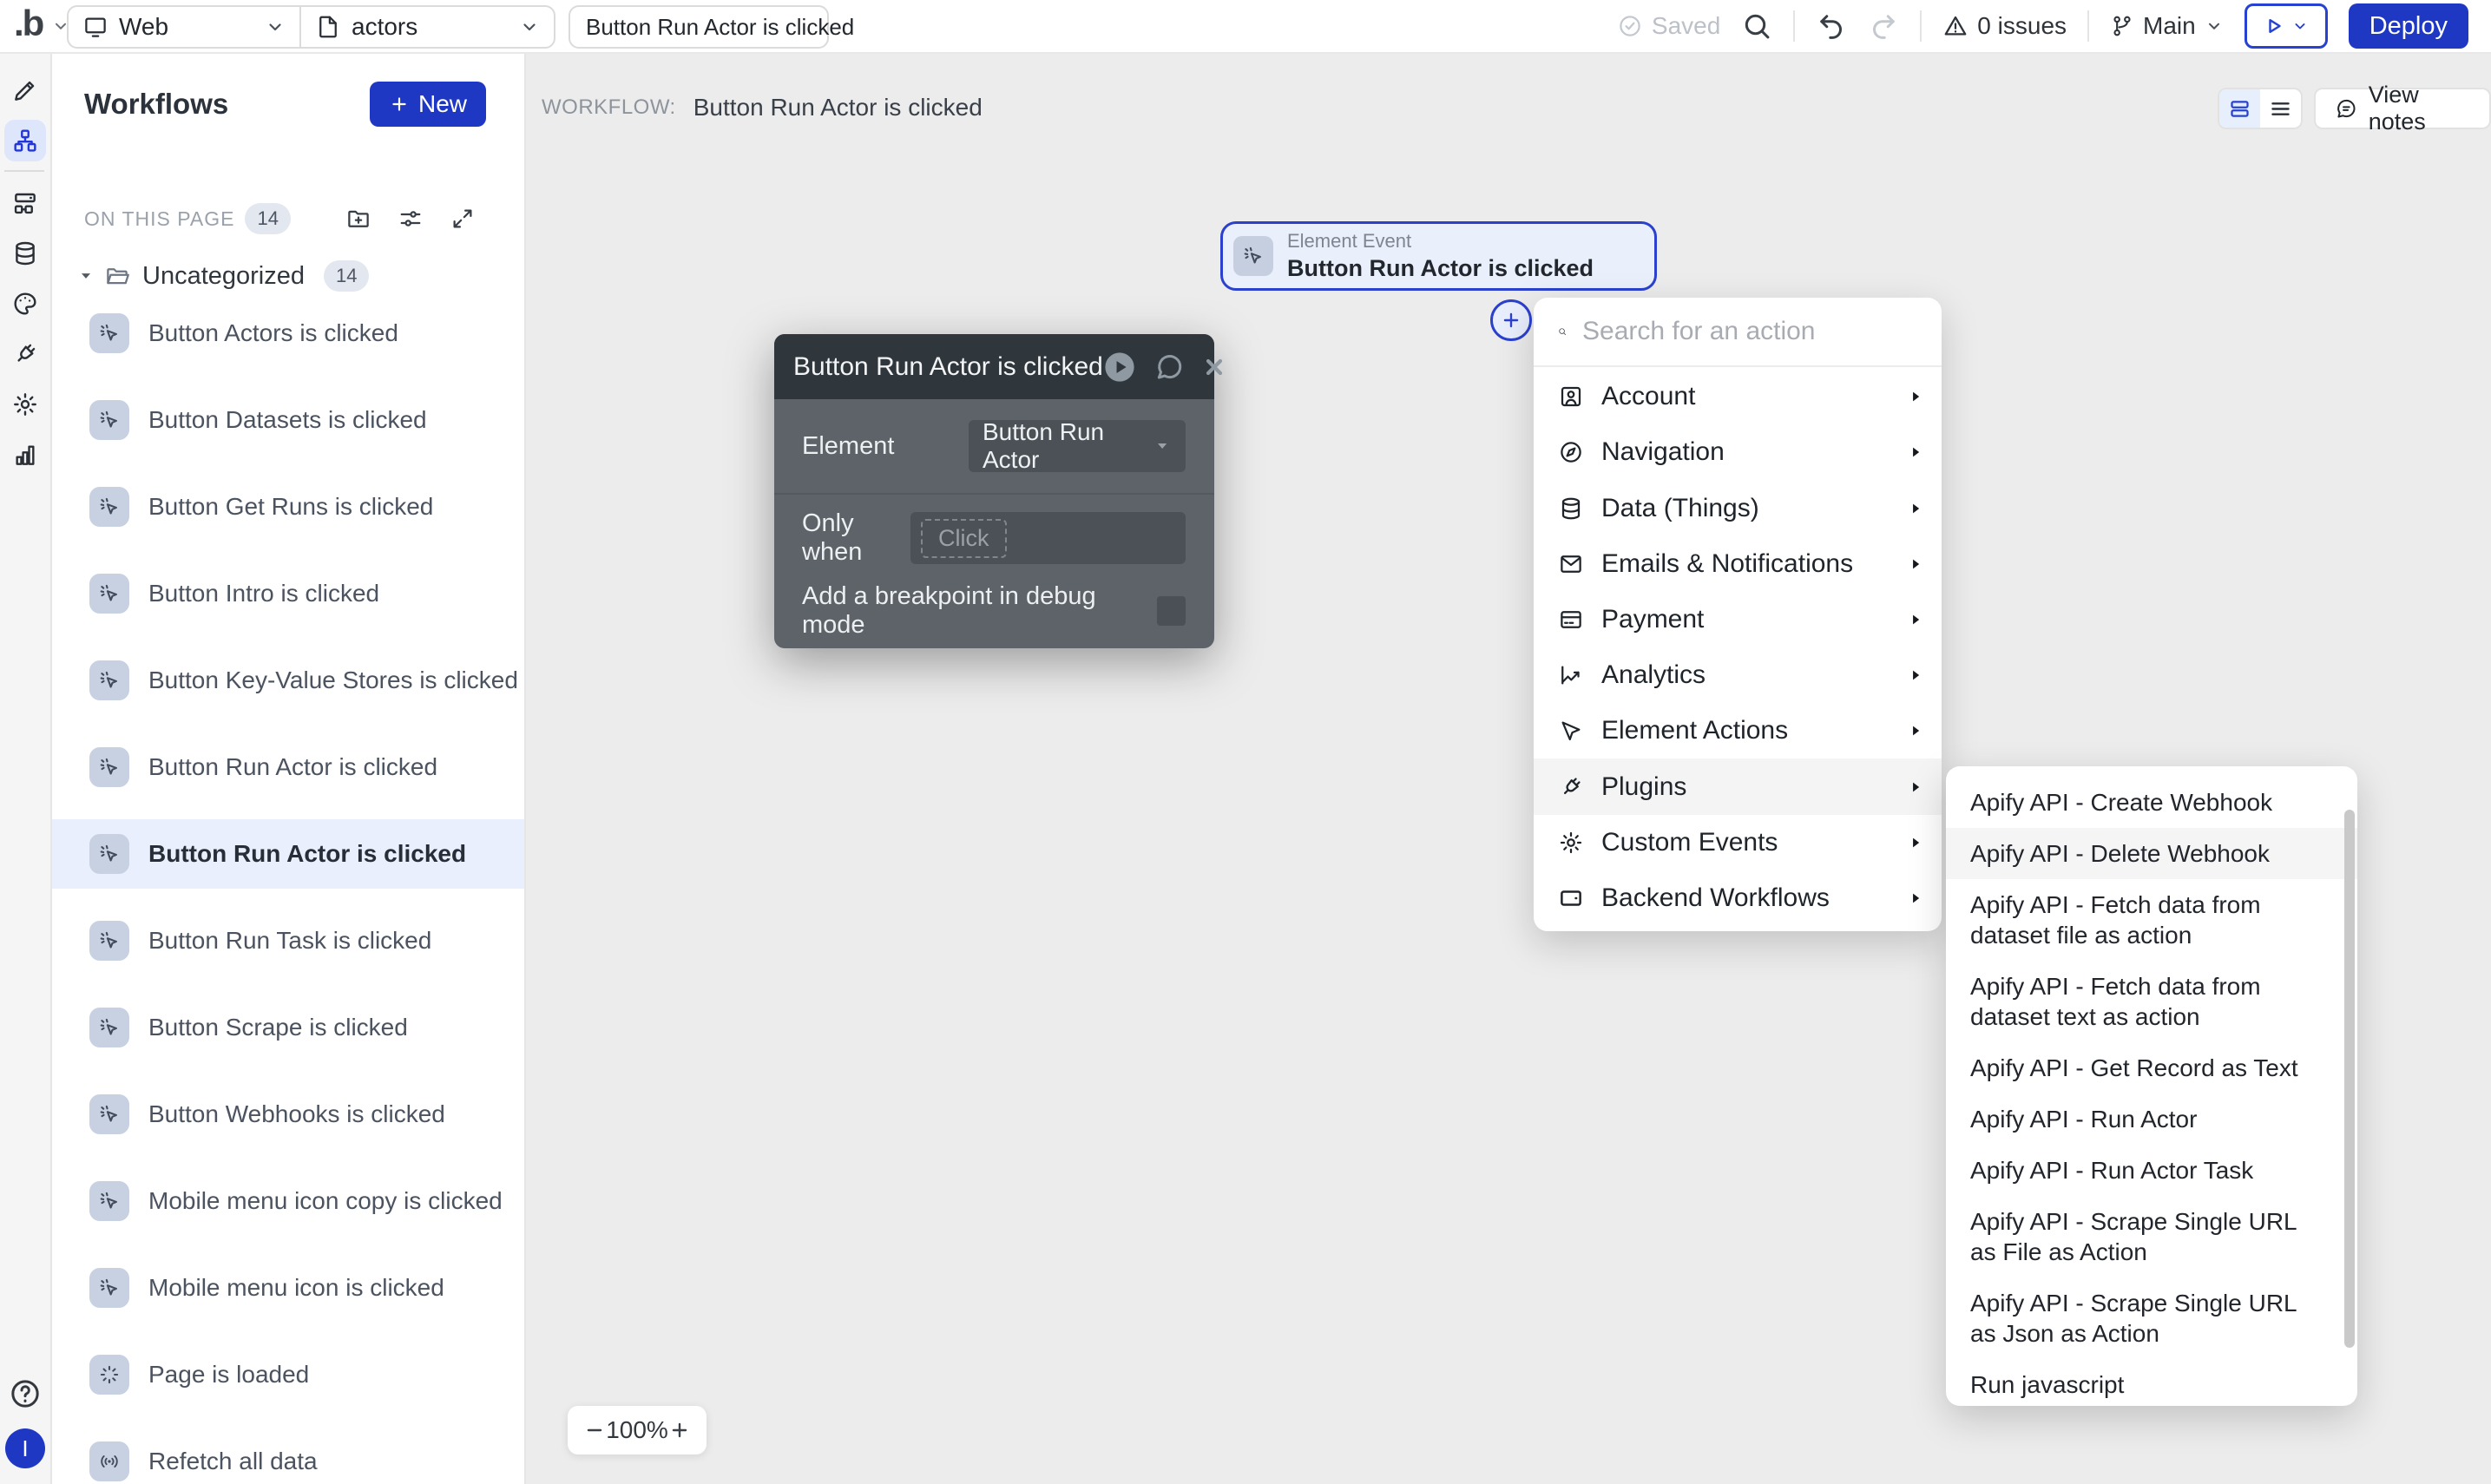 The image size is (2491, 1484). I want to click on workflow-list-item: Button Key-Value Stores is clicked, so click(288, 680).